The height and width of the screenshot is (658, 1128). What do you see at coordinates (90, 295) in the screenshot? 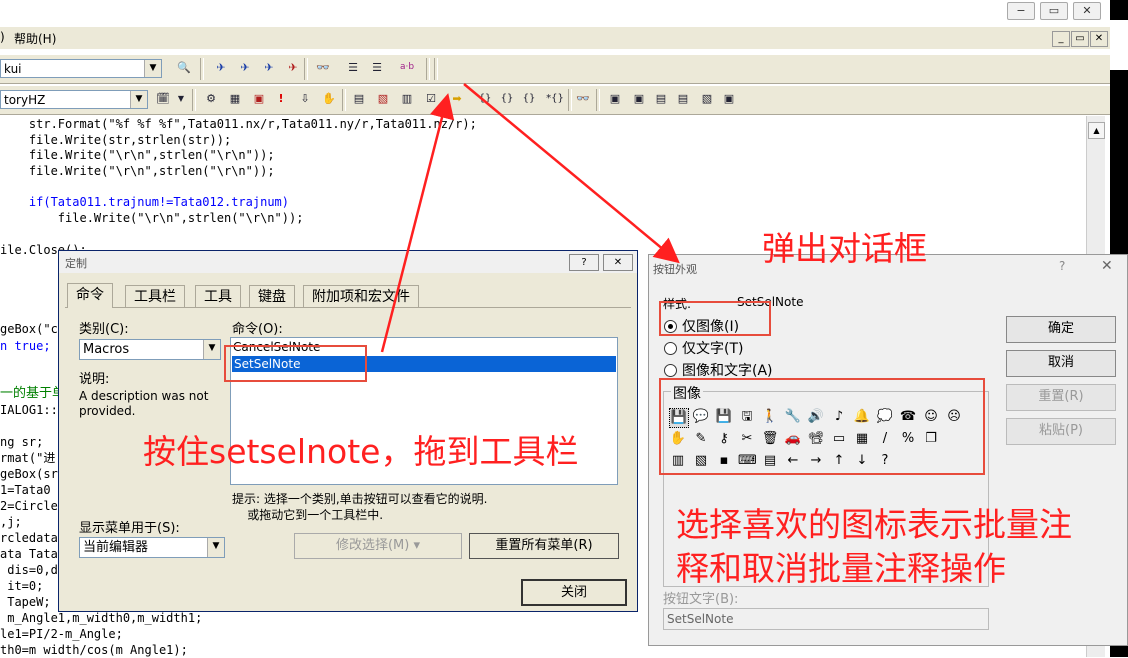
I see `tab-commands: 命令` at bounding box center [90, 295].